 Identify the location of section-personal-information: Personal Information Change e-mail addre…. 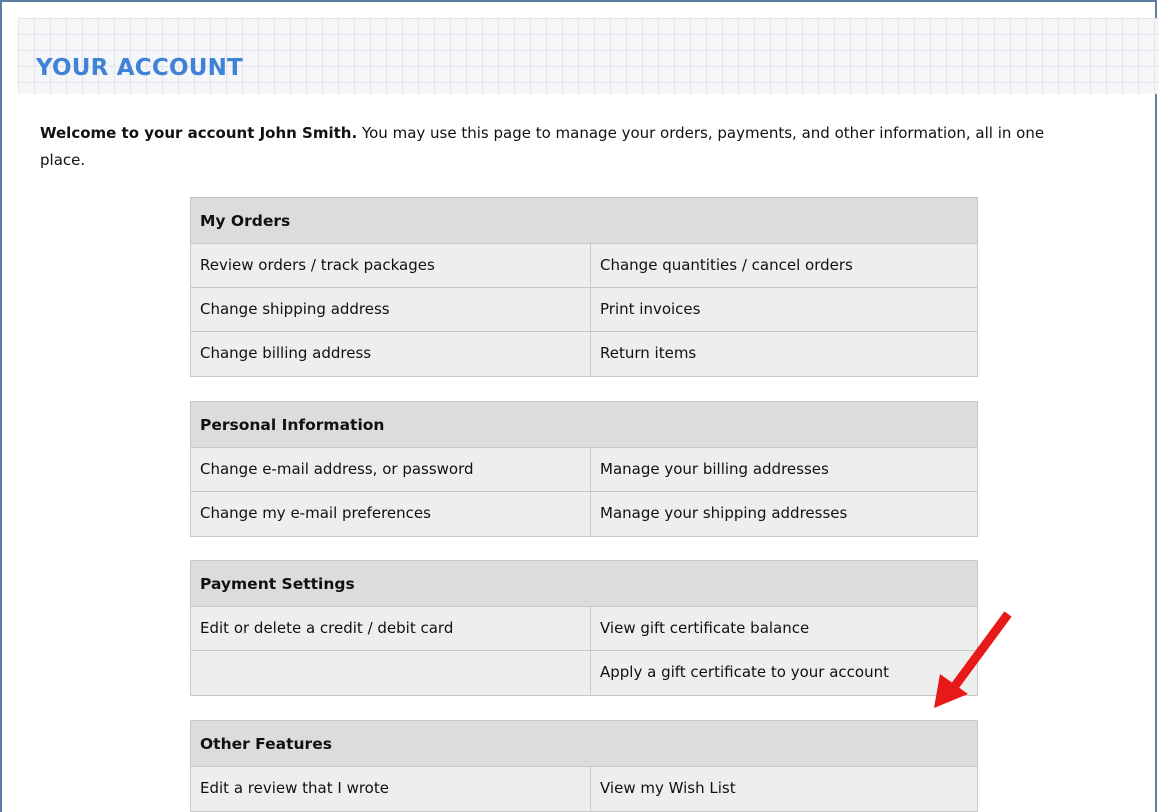
(584, 469).